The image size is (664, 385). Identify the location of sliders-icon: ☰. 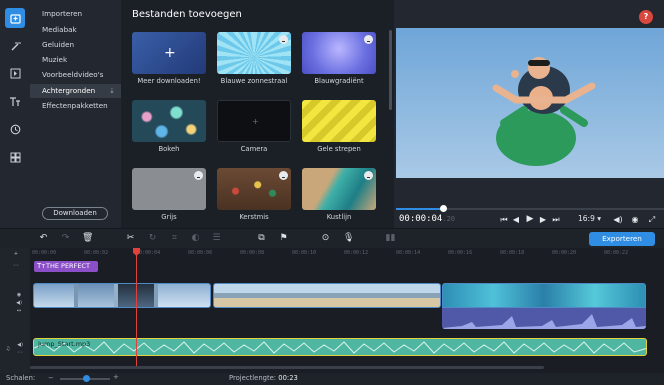
(216, 238).